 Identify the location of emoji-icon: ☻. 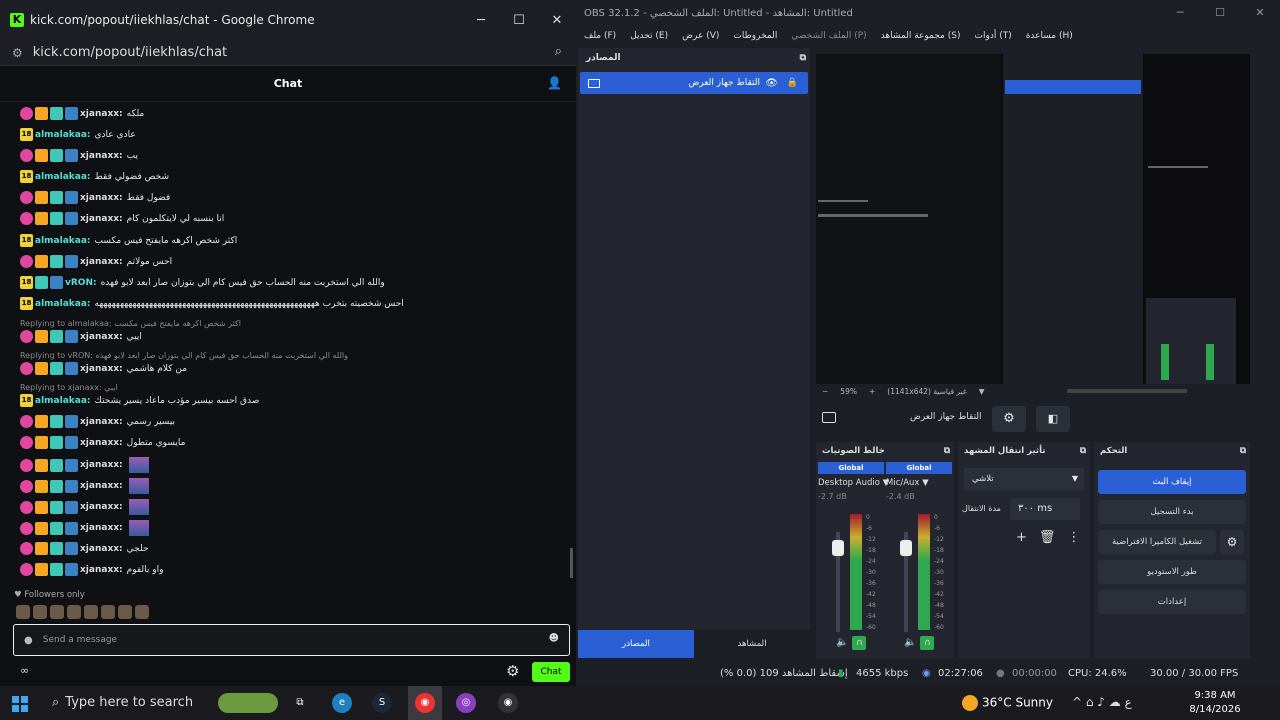
(554, 638).